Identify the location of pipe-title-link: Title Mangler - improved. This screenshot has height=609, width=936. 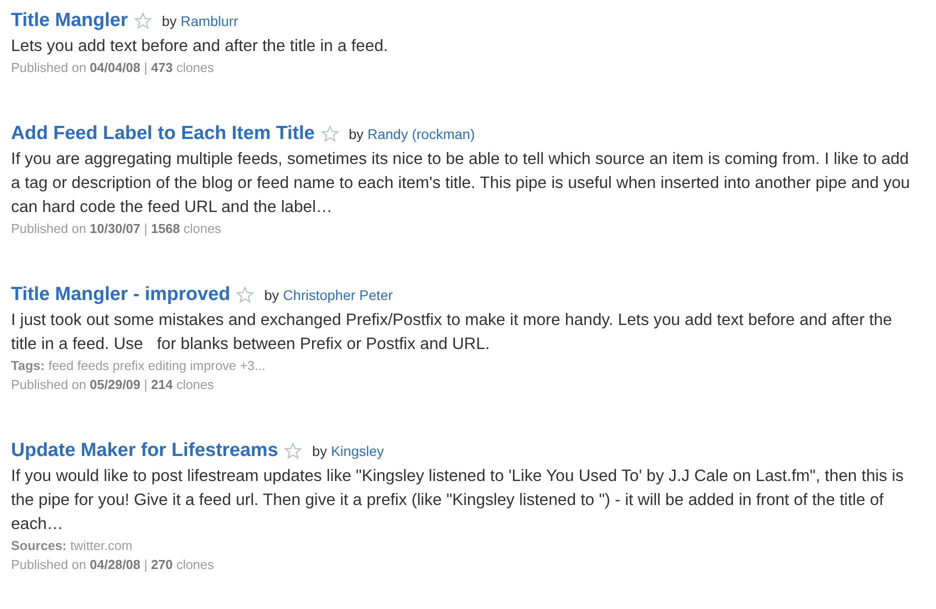
(120, 295).